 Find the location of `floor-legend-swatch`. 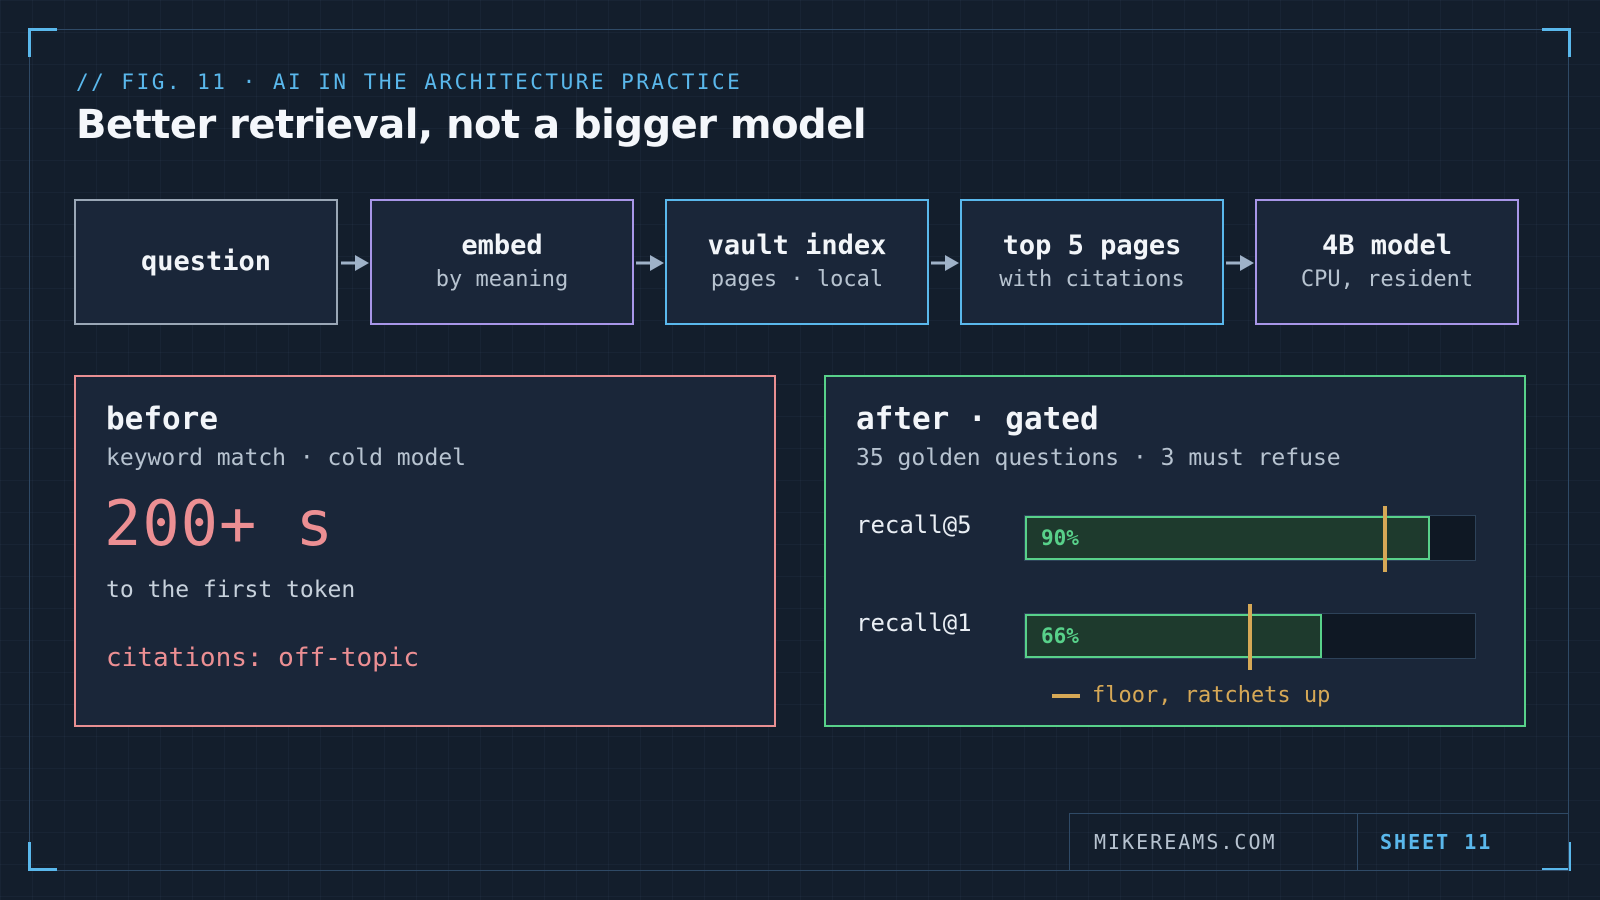

floor-legend-swatch is located at coordinates (1066, 695).